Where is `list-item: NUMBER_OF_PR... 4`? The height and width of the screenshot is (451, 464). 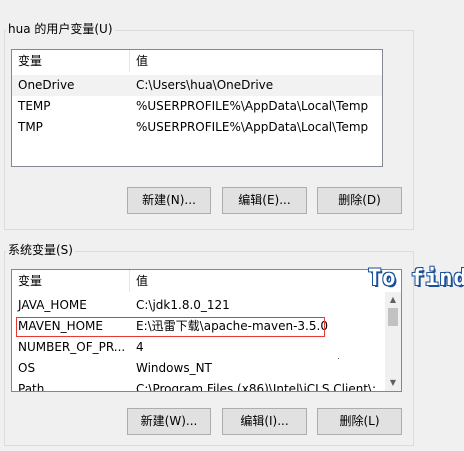 list-item: NUMBER_OF_PR... 4 is located at coordinates (206, 347).